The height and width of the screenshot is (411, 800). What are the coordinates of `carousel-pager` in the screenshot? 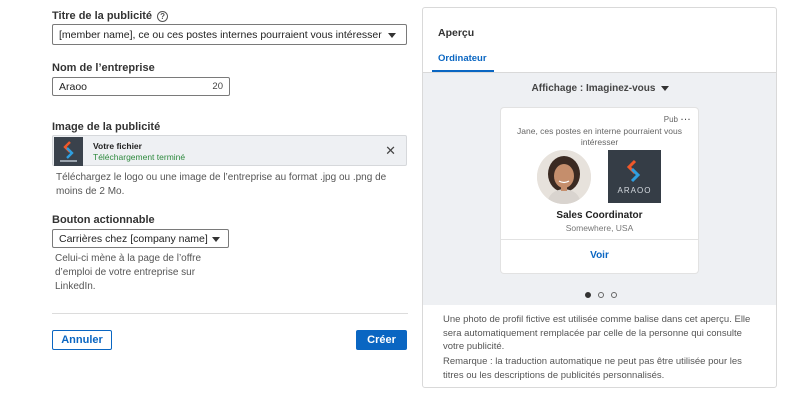 It's located at (599, 295).